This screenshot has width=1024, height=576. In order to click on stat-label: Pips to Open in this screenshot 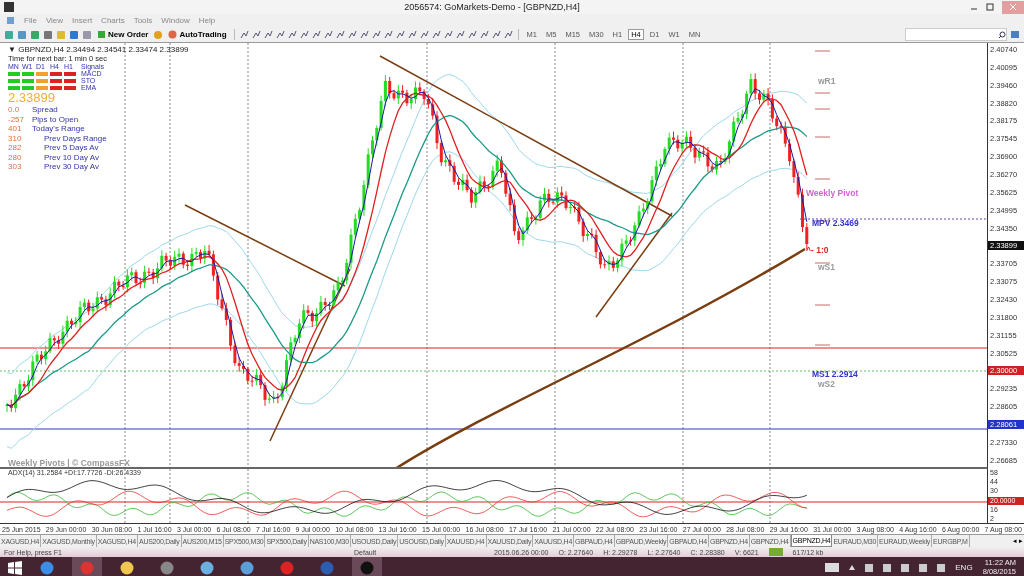, I will do `click(55, 119)`.